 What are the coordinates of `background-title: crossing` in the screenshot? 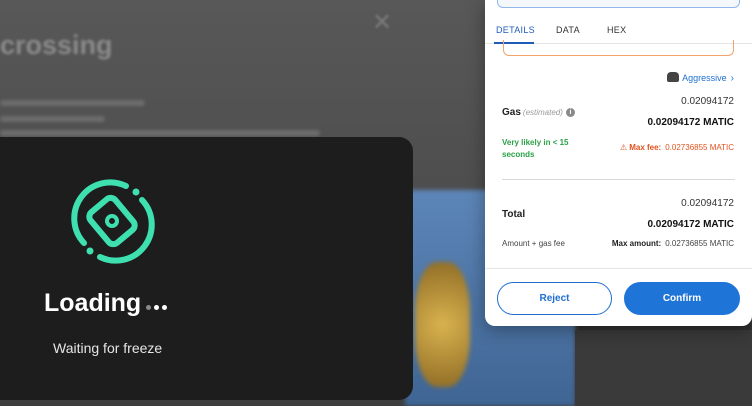 It's located at (56, 45).